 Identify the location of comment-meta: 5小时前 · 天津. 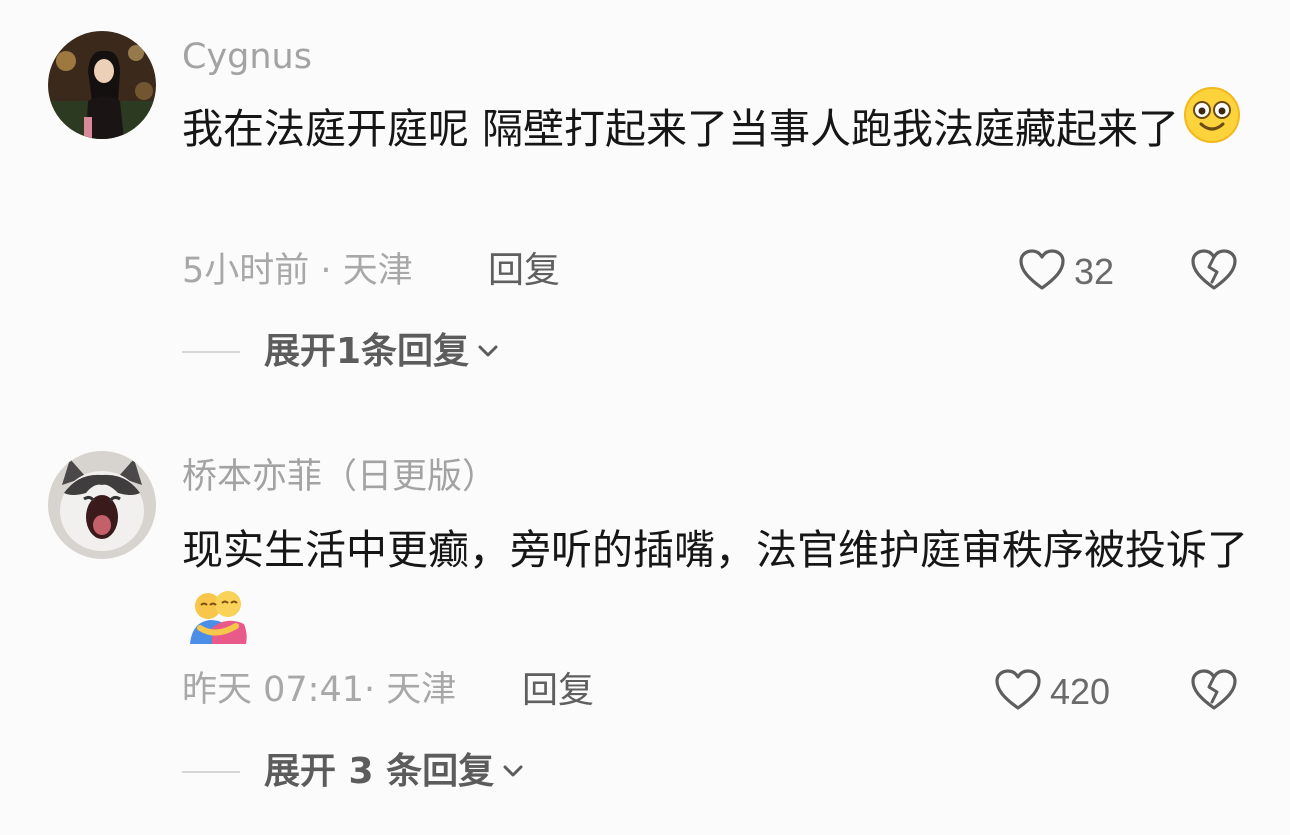
(297, 271).